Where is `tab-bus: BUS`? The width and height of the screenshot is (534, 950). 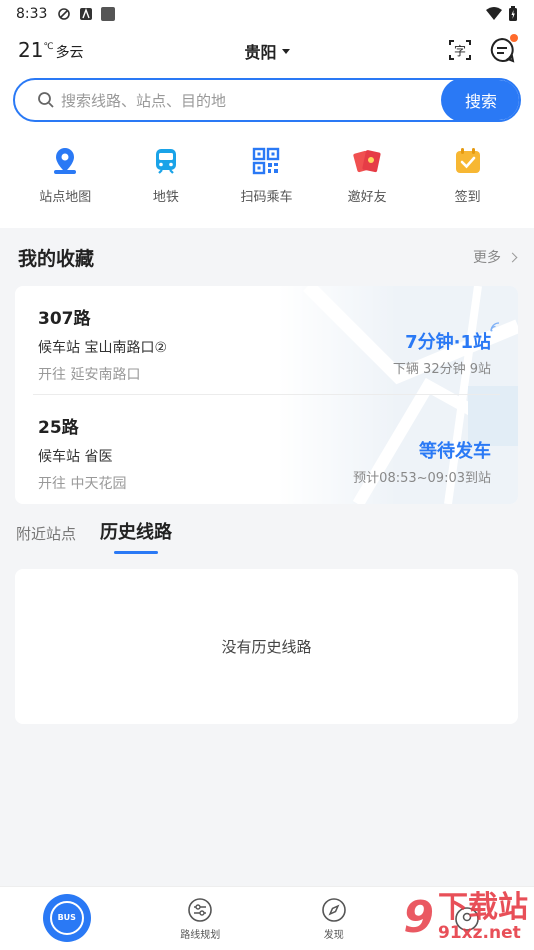
tab-bus: BUS is located at coordinates (67, 918).